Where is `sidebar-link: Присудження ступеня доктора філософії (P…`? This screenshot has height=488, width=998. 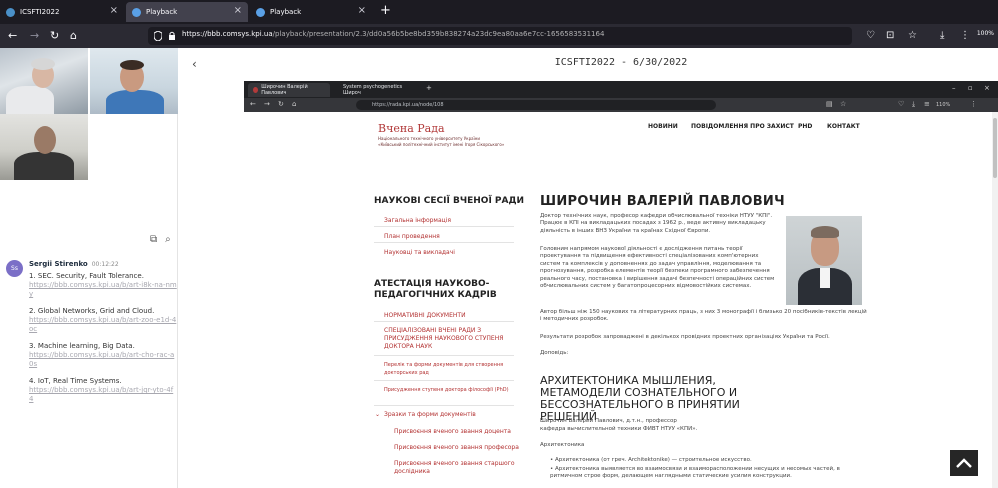 sidebar-link: Присудження ступеня доктора філософії (P… is located at coordinates (446, 390).